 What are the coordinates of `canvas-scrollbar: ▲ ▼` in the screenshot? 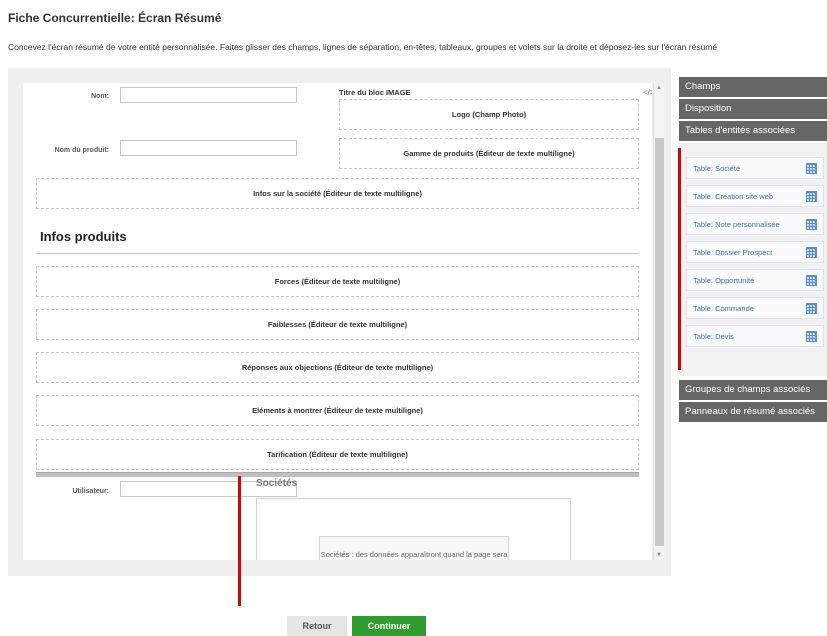 It's located at (658, 321).